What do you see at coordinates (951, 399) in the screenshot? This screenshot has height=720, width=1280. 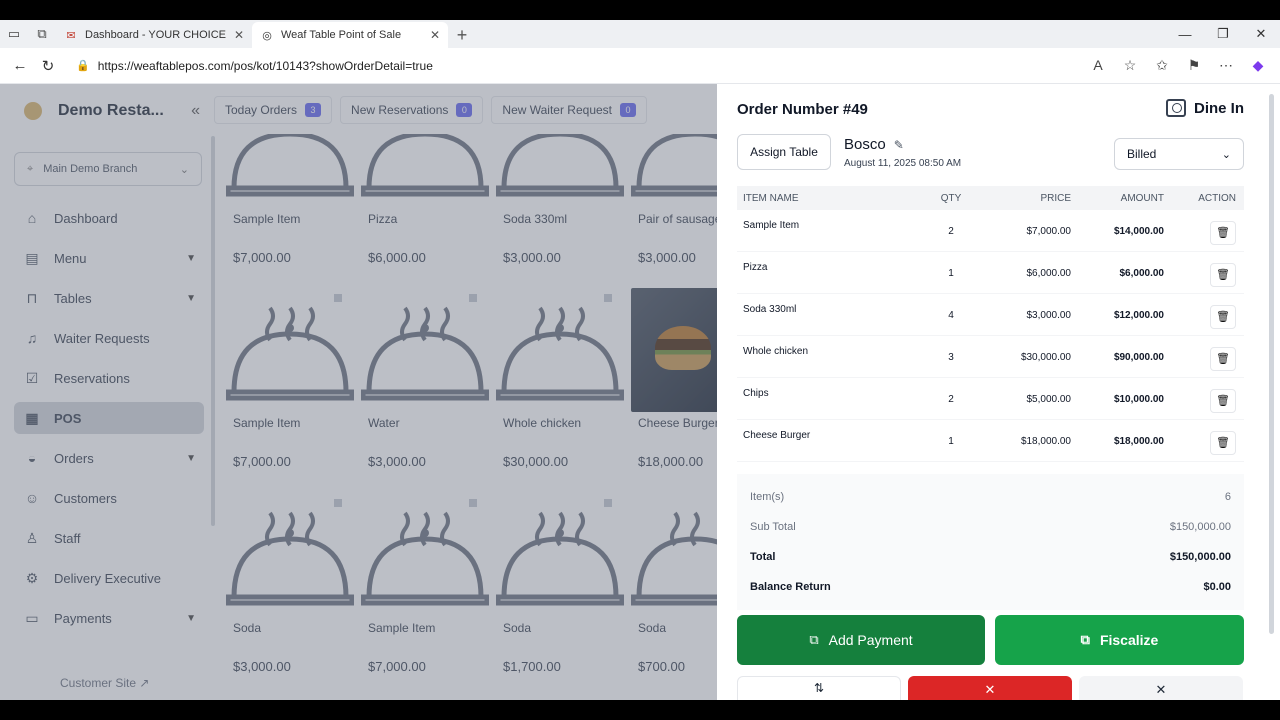 I see `qty-cell: 2` at bounding box center [951, 399].